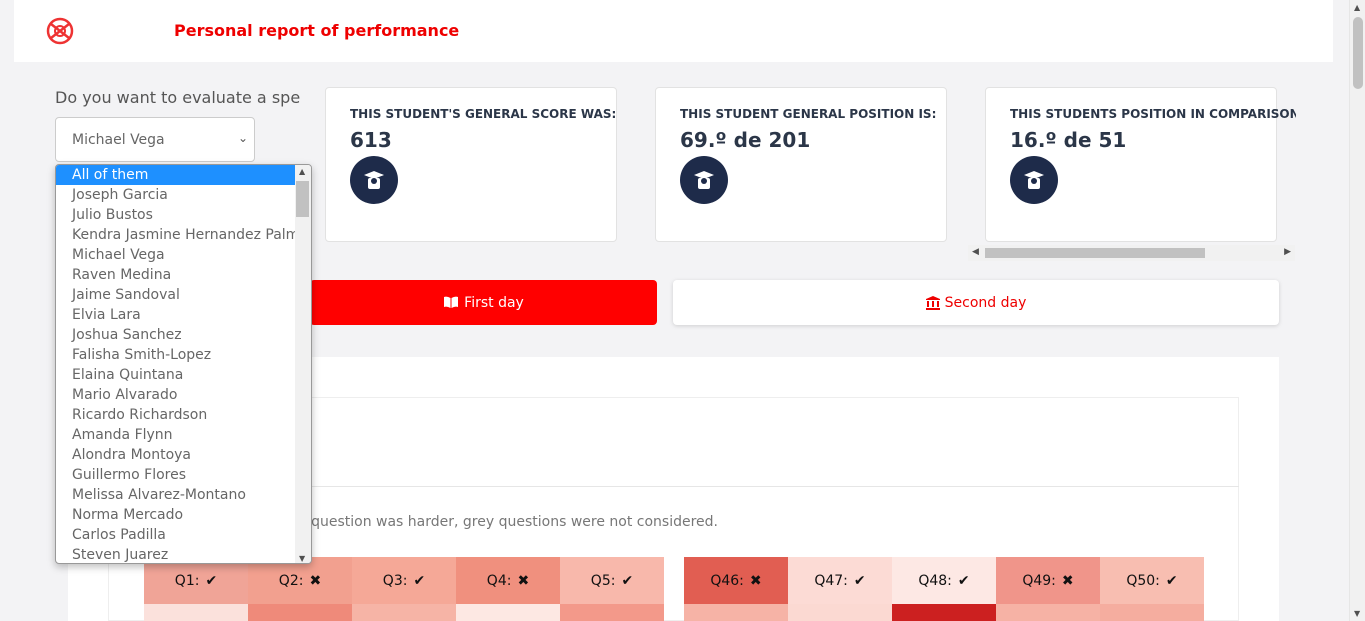  I want to click on question-cell: Q5: ✔, so click(612, 580).